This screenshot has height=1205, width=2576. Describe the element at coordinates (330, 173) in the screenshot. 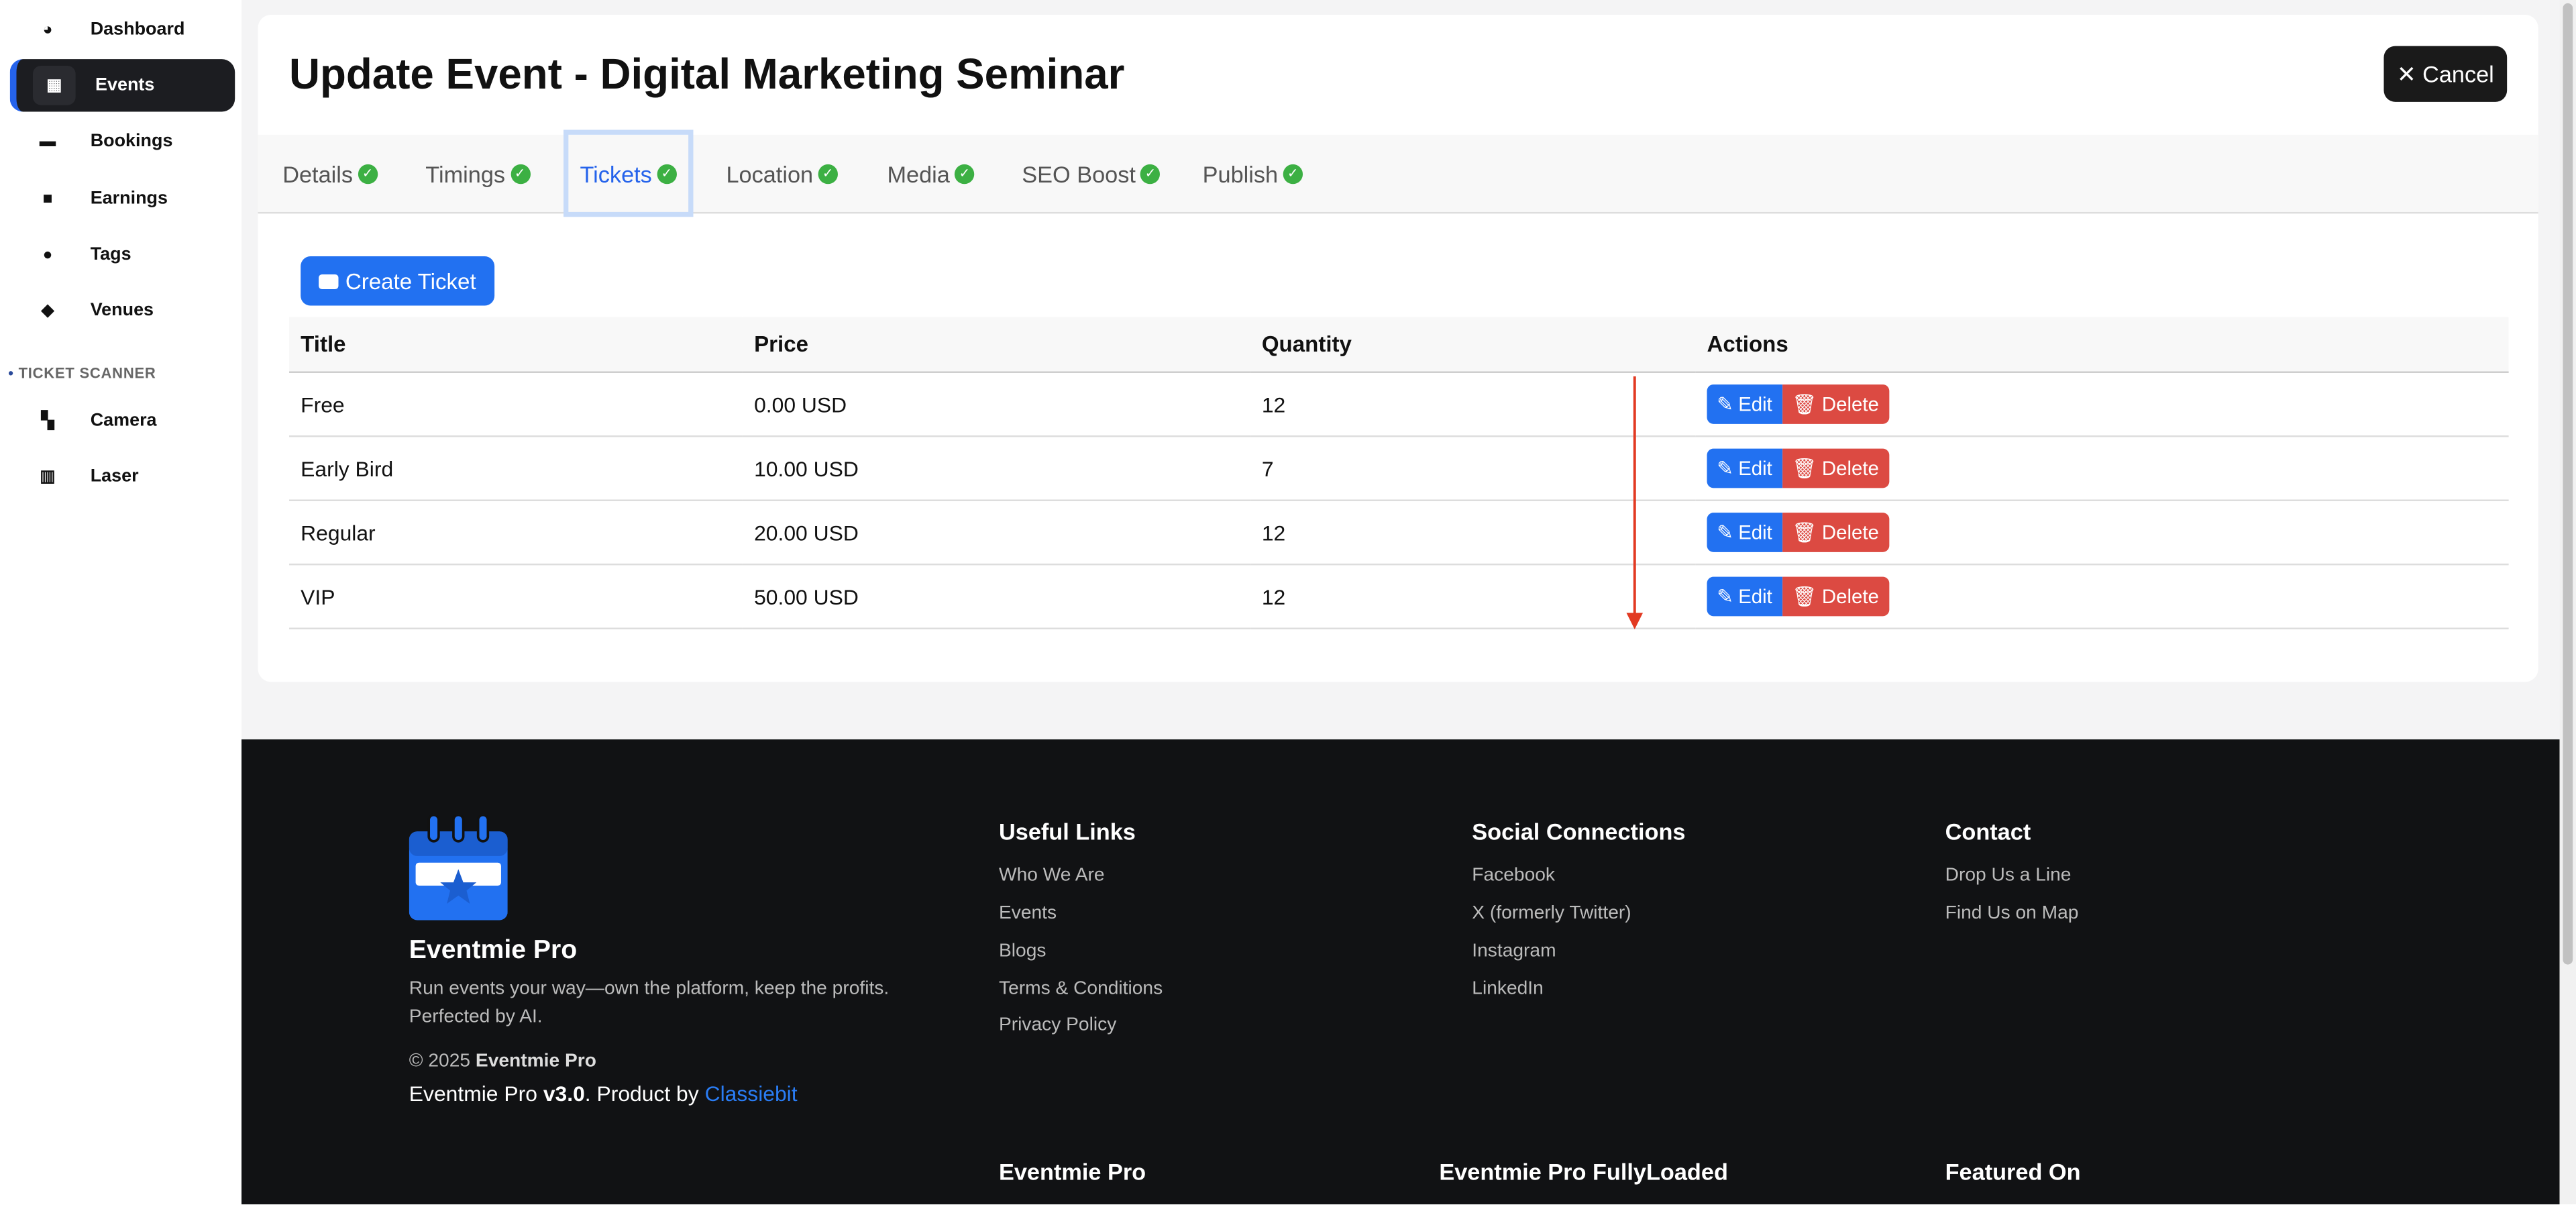

I see `tab-details: Details ✓` at that location.